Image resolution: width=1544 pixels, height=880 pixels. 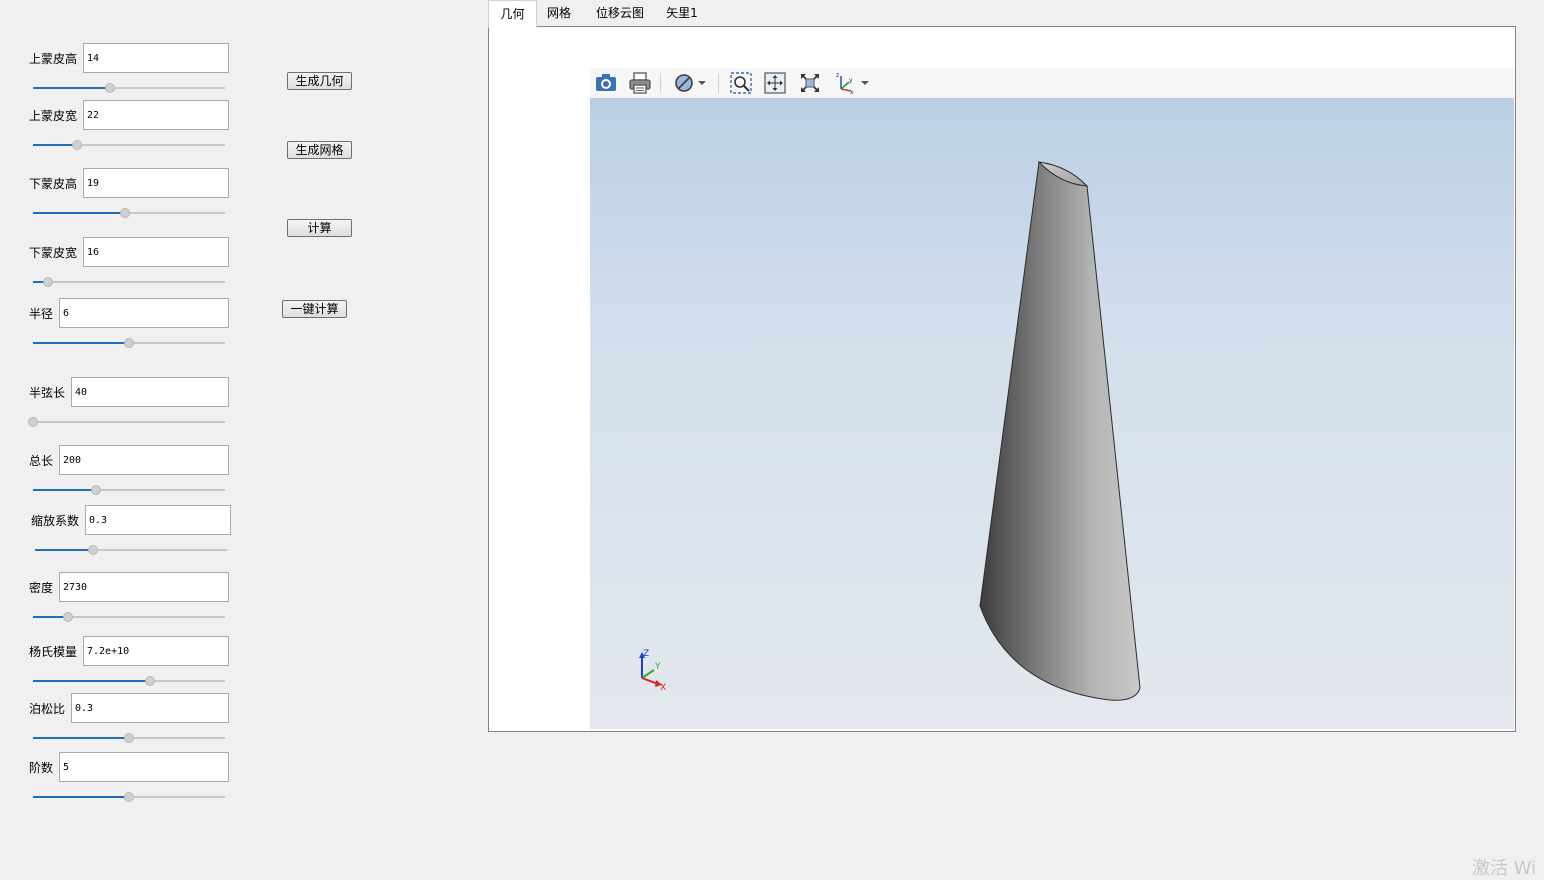 I want to click on poisson-ratio-slider, so click(x=129, y=738).